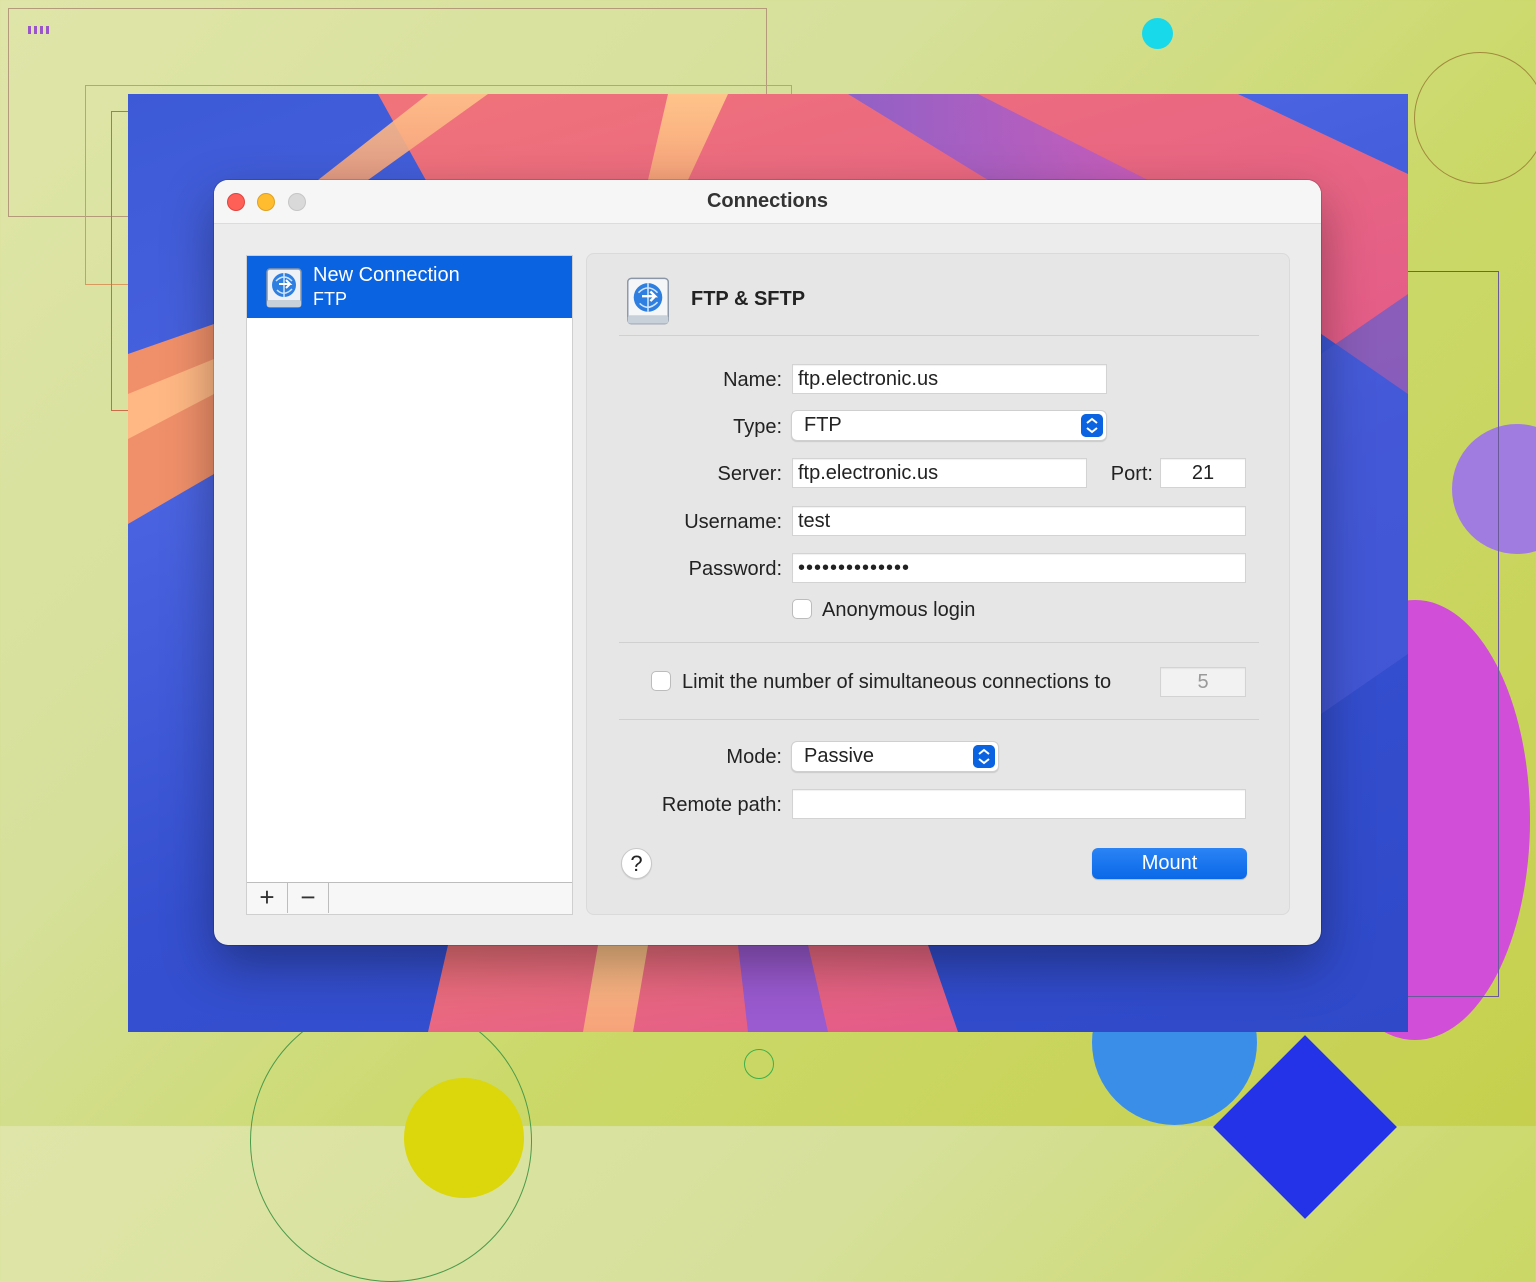  What do you see at coordinates (1453, 634) in the screenshot?
I see `background-right-frame` at bounding box center [1453, 634].